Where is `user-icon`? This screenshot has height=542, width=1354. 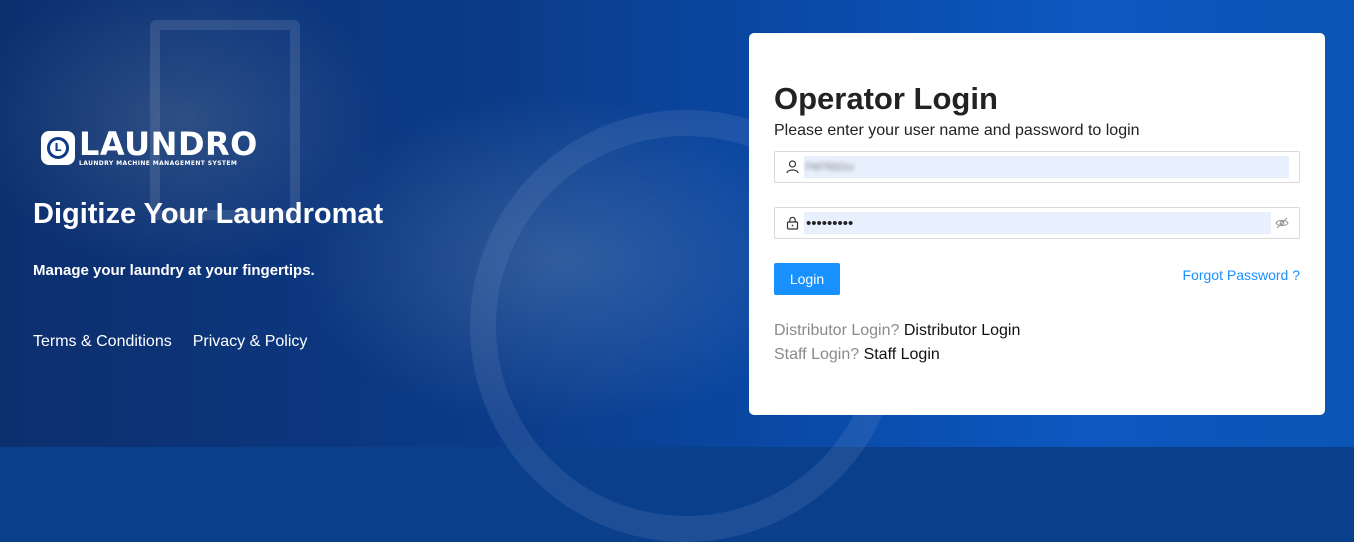 user-icon is located at coordinates (792, 167).